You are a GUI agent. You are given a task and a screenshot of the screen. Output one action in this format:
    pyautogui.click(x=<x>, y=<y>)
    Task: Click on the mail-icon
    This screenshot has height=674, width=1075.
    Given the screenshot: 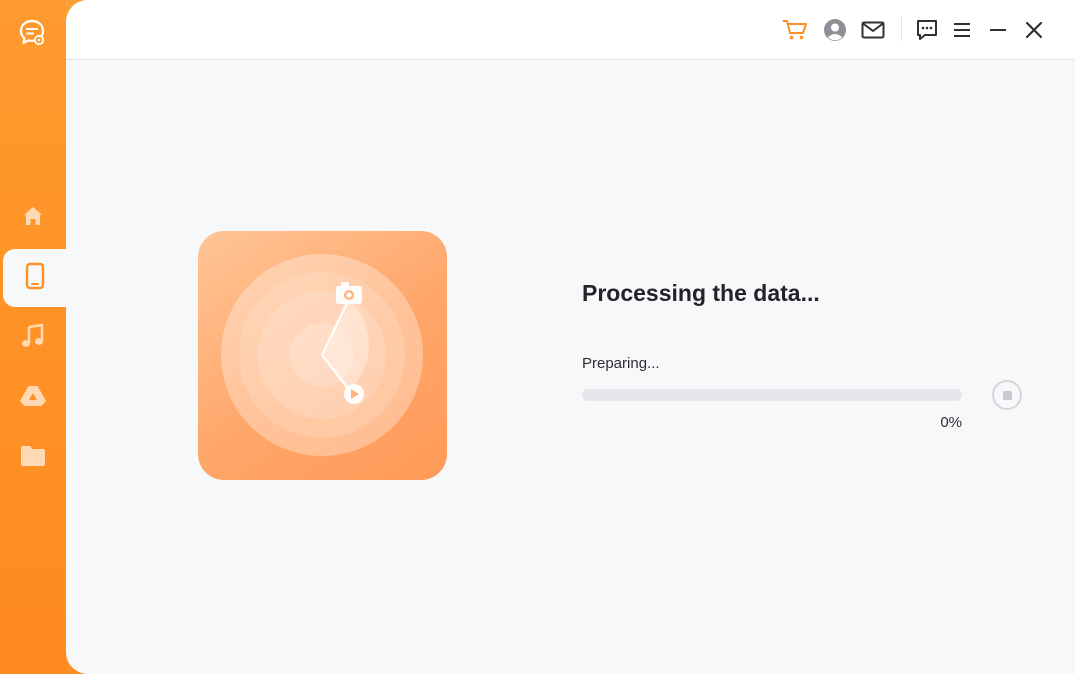 What is the action you would take?
    pyautogui.click(x=873, y=30)
    